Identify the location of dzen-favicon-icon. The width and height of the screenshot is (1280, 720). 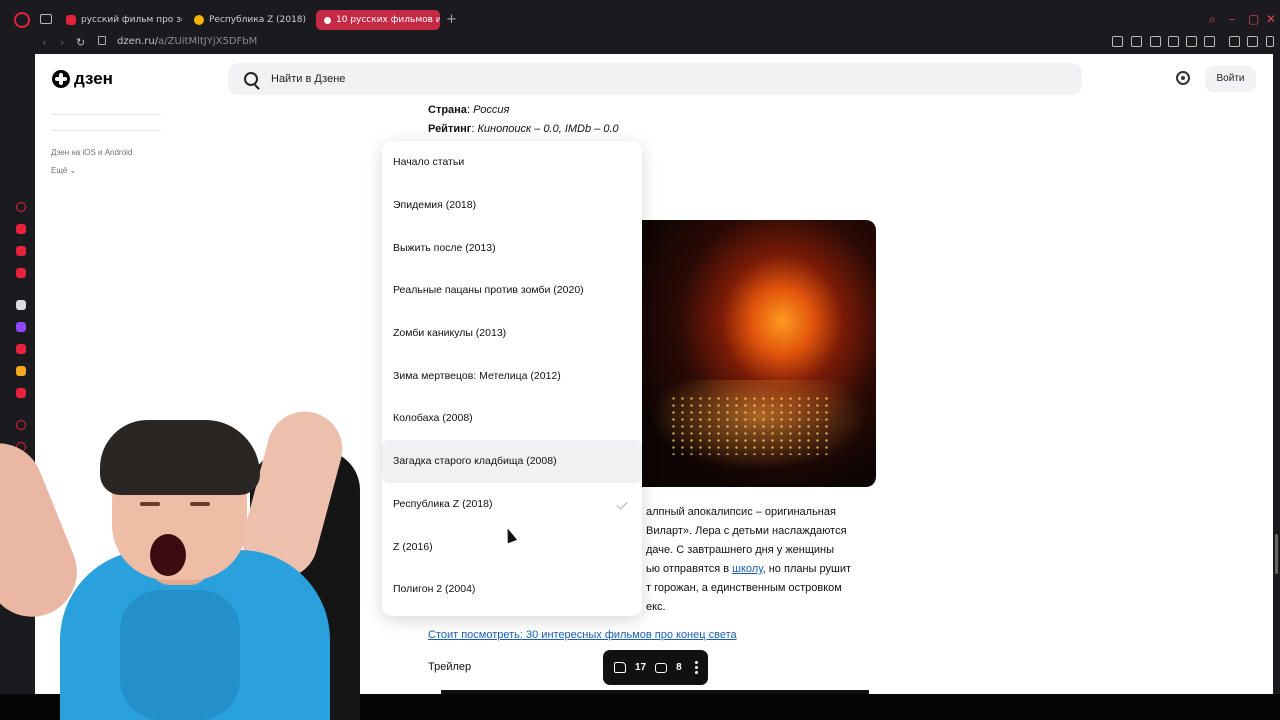
(327, 20).